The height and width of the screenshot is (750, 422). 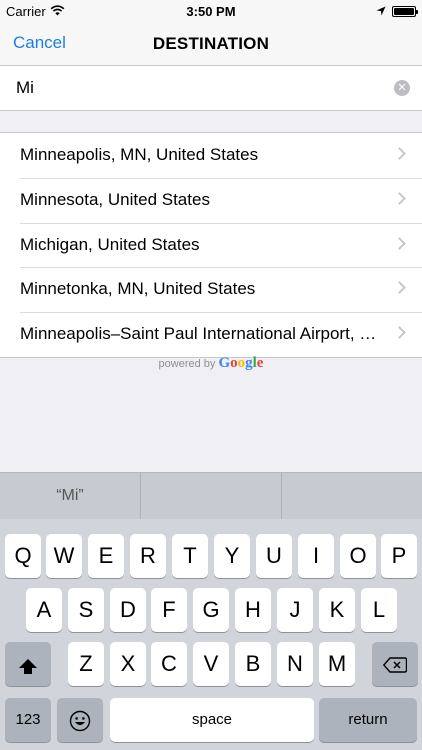 I want to click on key-p: P, so click(x=399, y=556).